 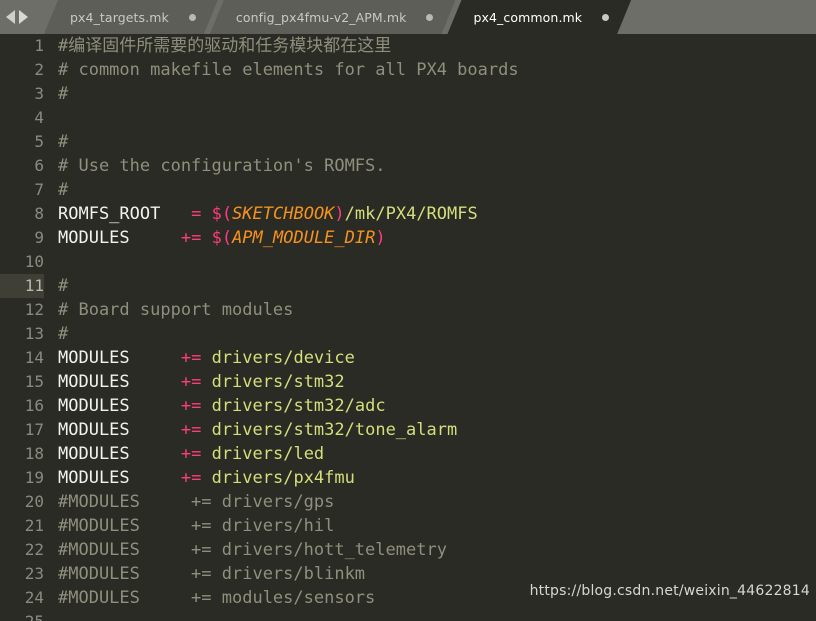 What do you see at coordinates (298, 406) in the screenshot?
I see `code-token: drivers/stm32/adc` at bounding box center [298, 406].